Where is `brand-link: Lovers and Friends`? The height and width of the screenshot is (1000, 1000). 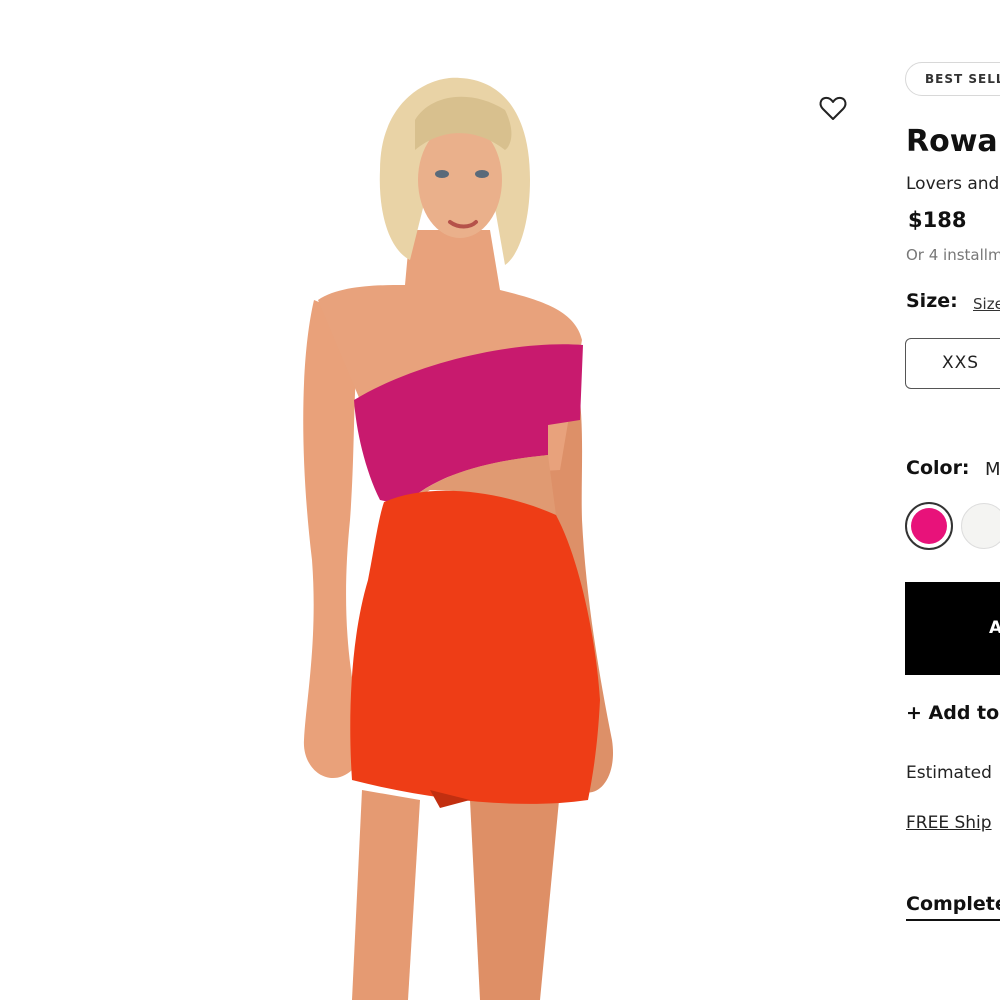 brand-link: Lovers and Friends is located at coordinates (953, 184).